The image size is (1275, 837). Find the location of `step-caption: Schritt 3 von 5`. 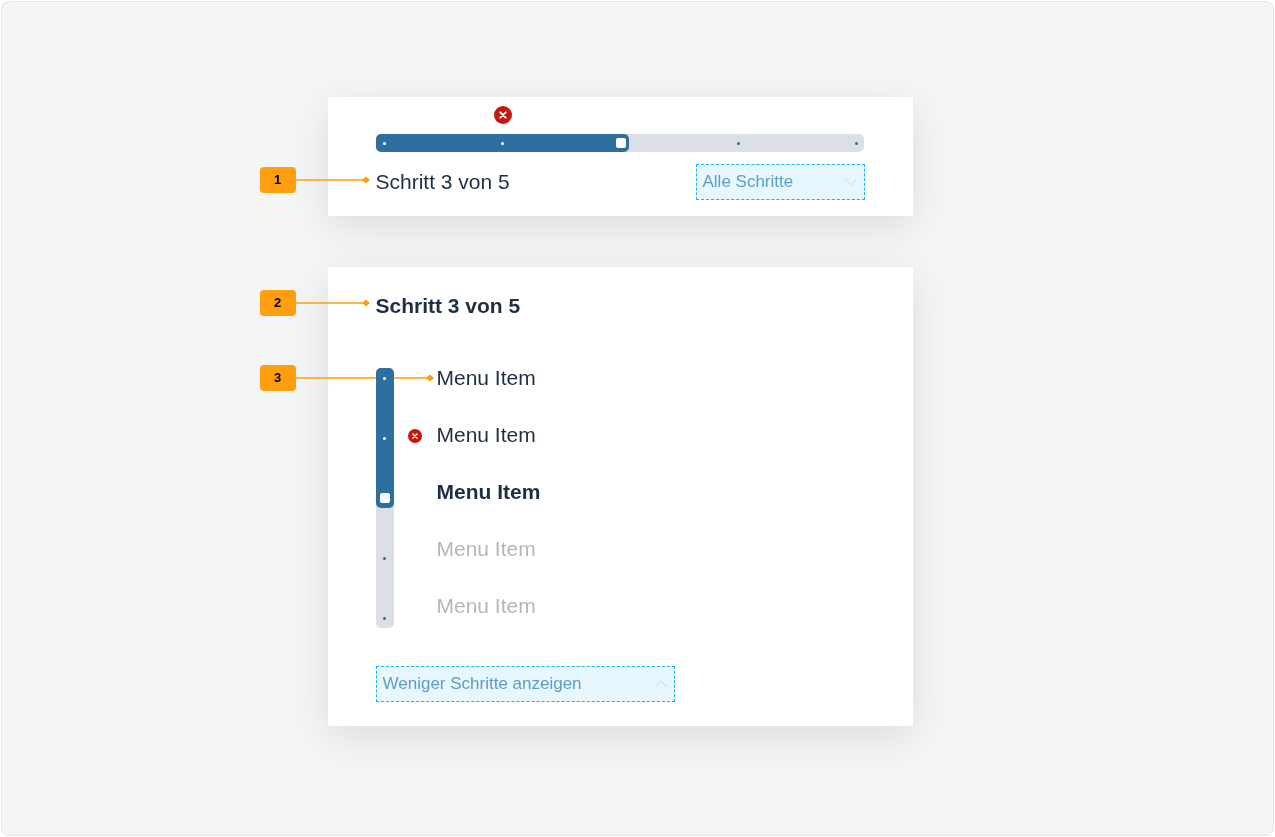

step-caption: Schritt 3 von 5 is located at coordinates (442, 182).